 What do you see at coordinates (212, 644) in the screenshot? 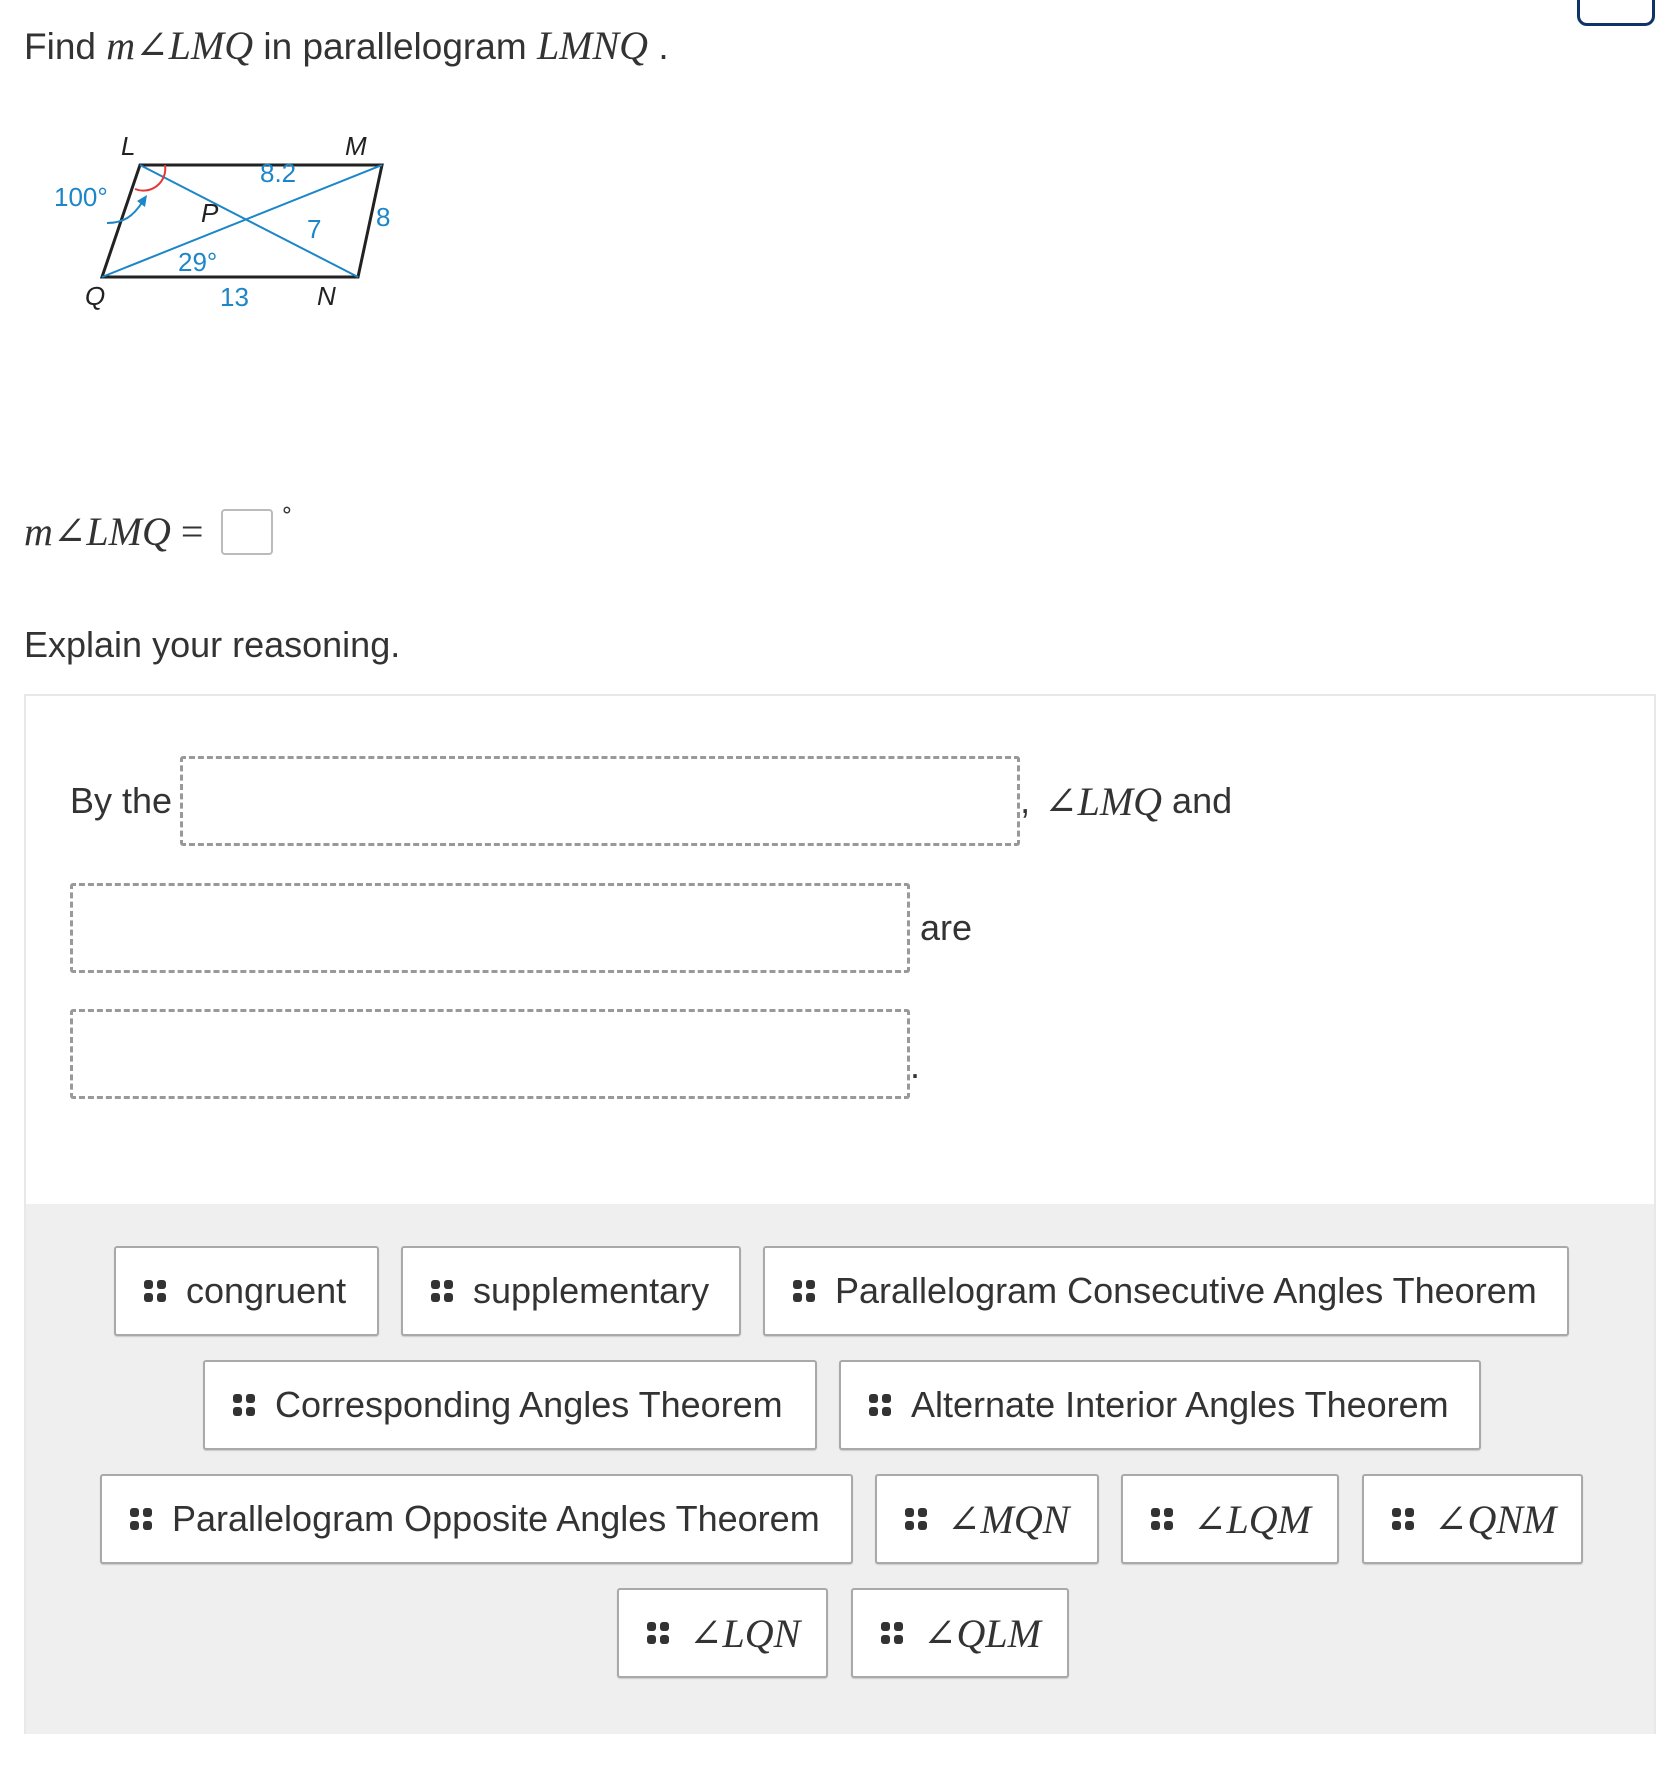
I see `explain-label: Explain your reasoning.` at bounding box center [212, 644].